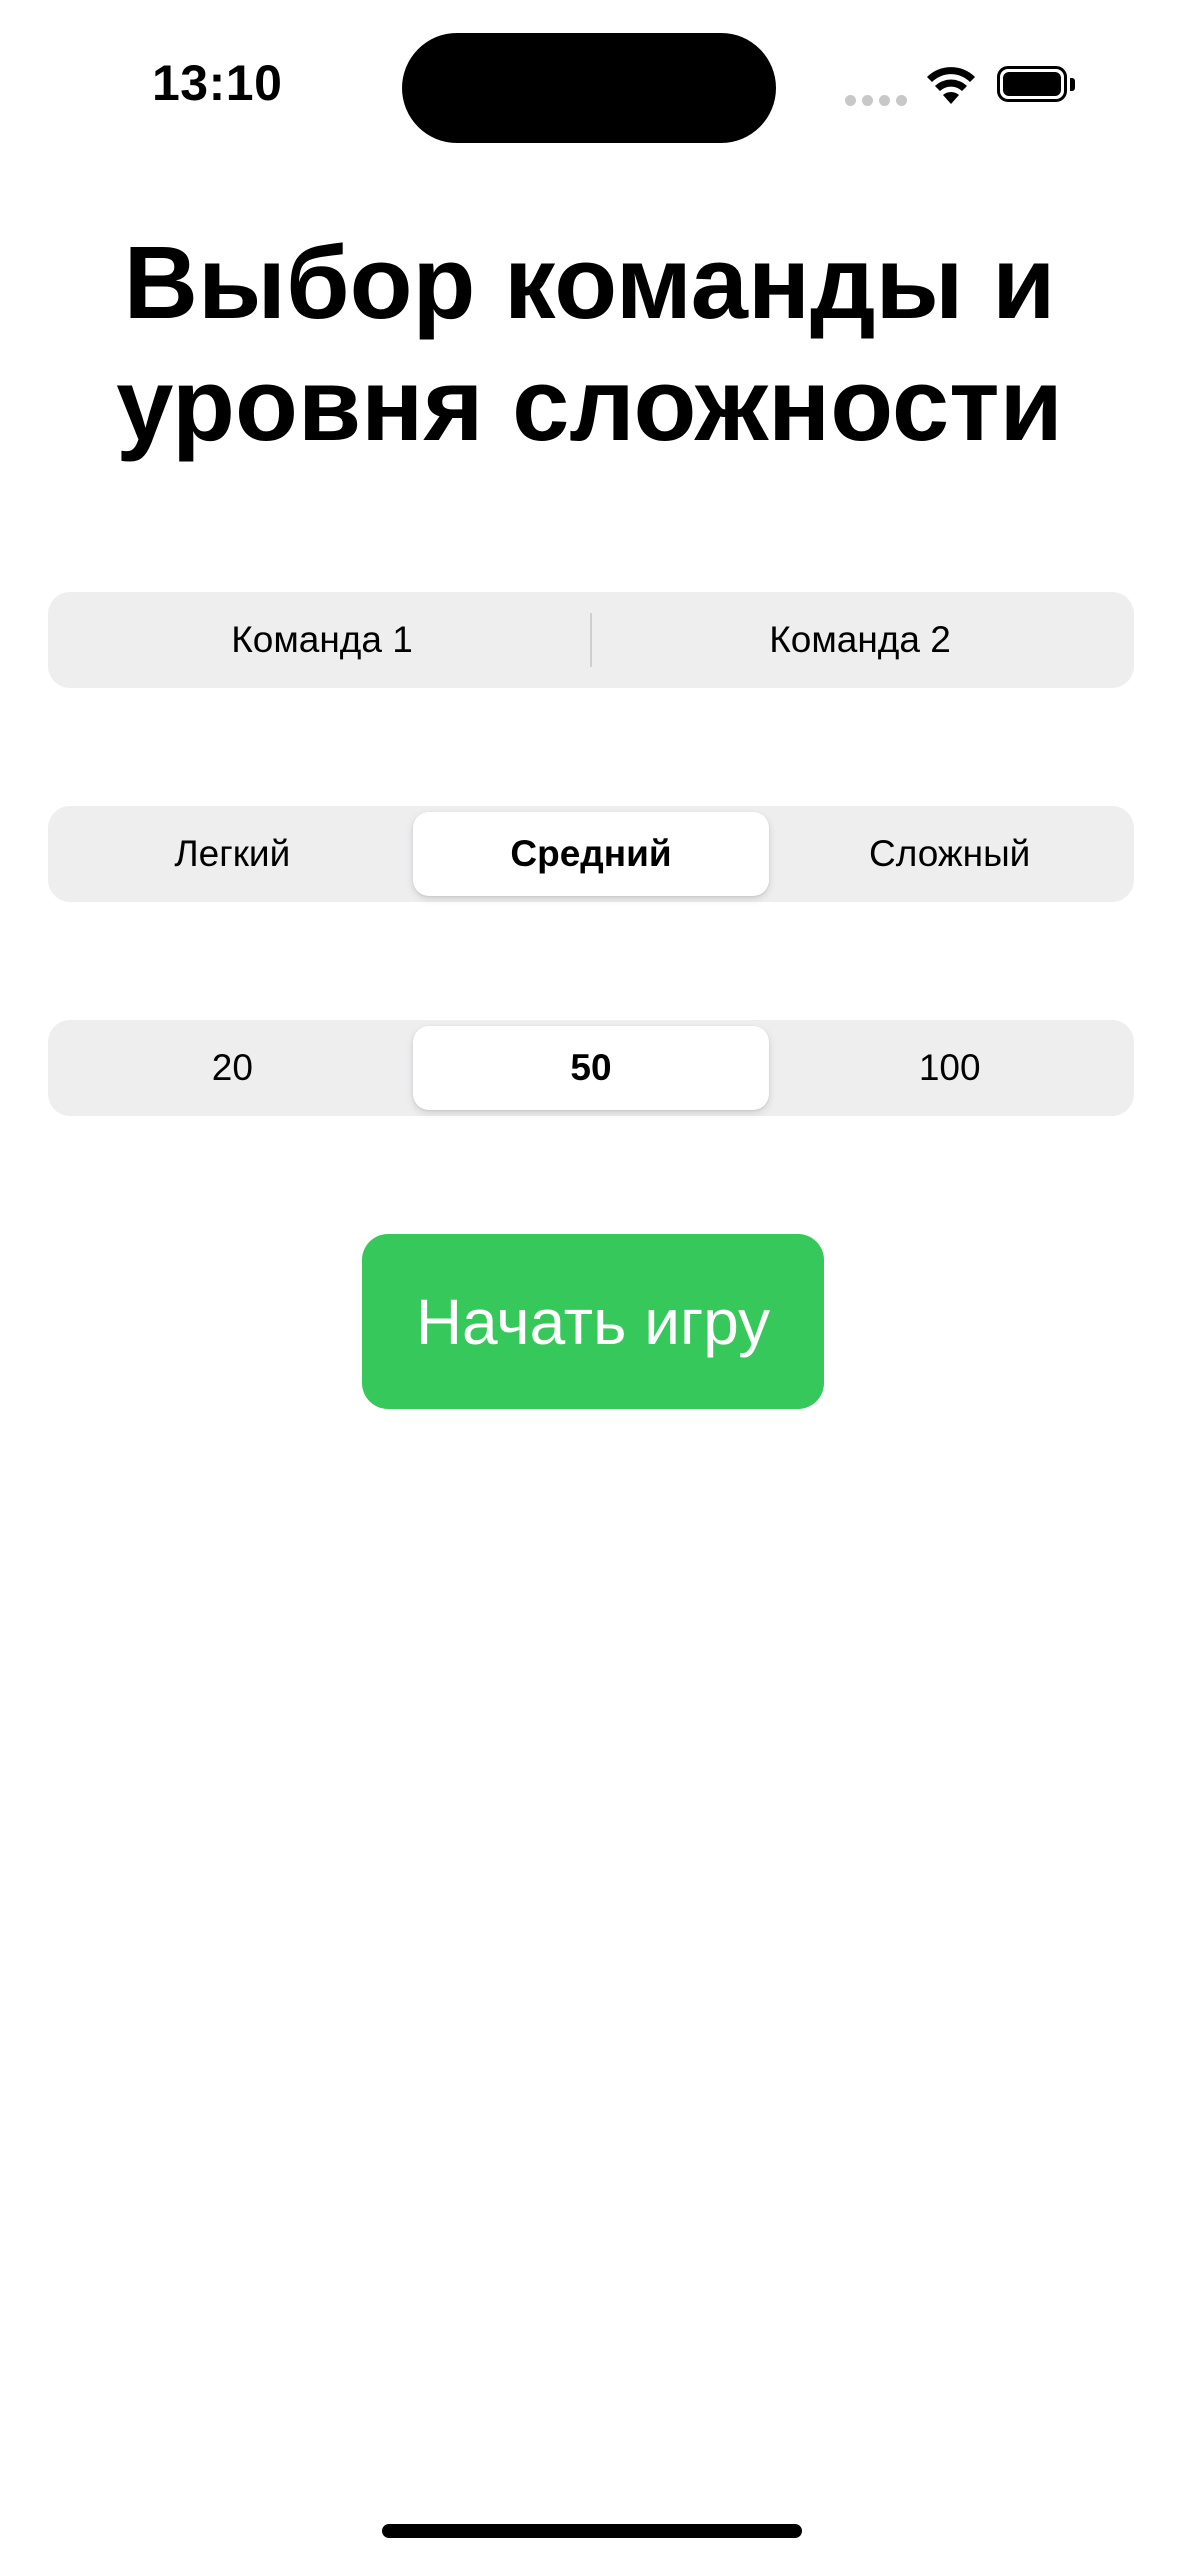  Describe the element at coordinates (951, 85) in the screenshot. I see `wifi-icon` at that location.